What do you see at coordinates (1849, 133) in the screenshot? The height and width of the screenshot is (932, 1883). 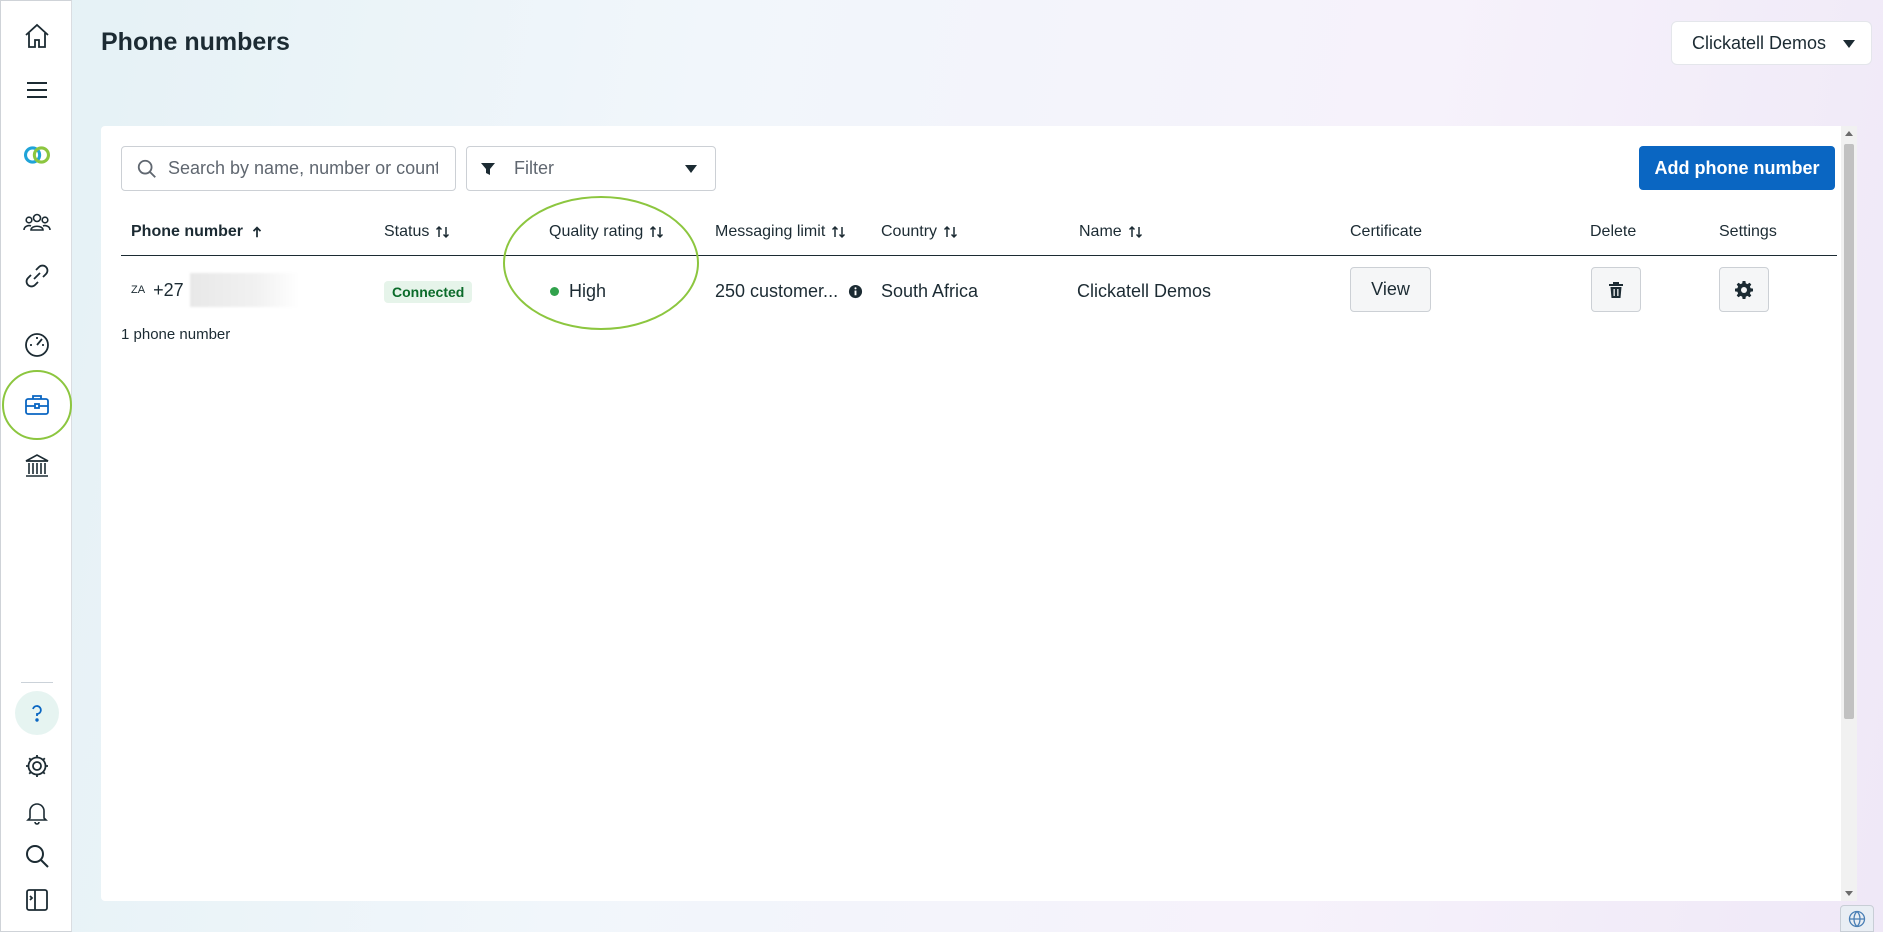 I see `scroll-up-icon` at bounding box center [1849, 133].